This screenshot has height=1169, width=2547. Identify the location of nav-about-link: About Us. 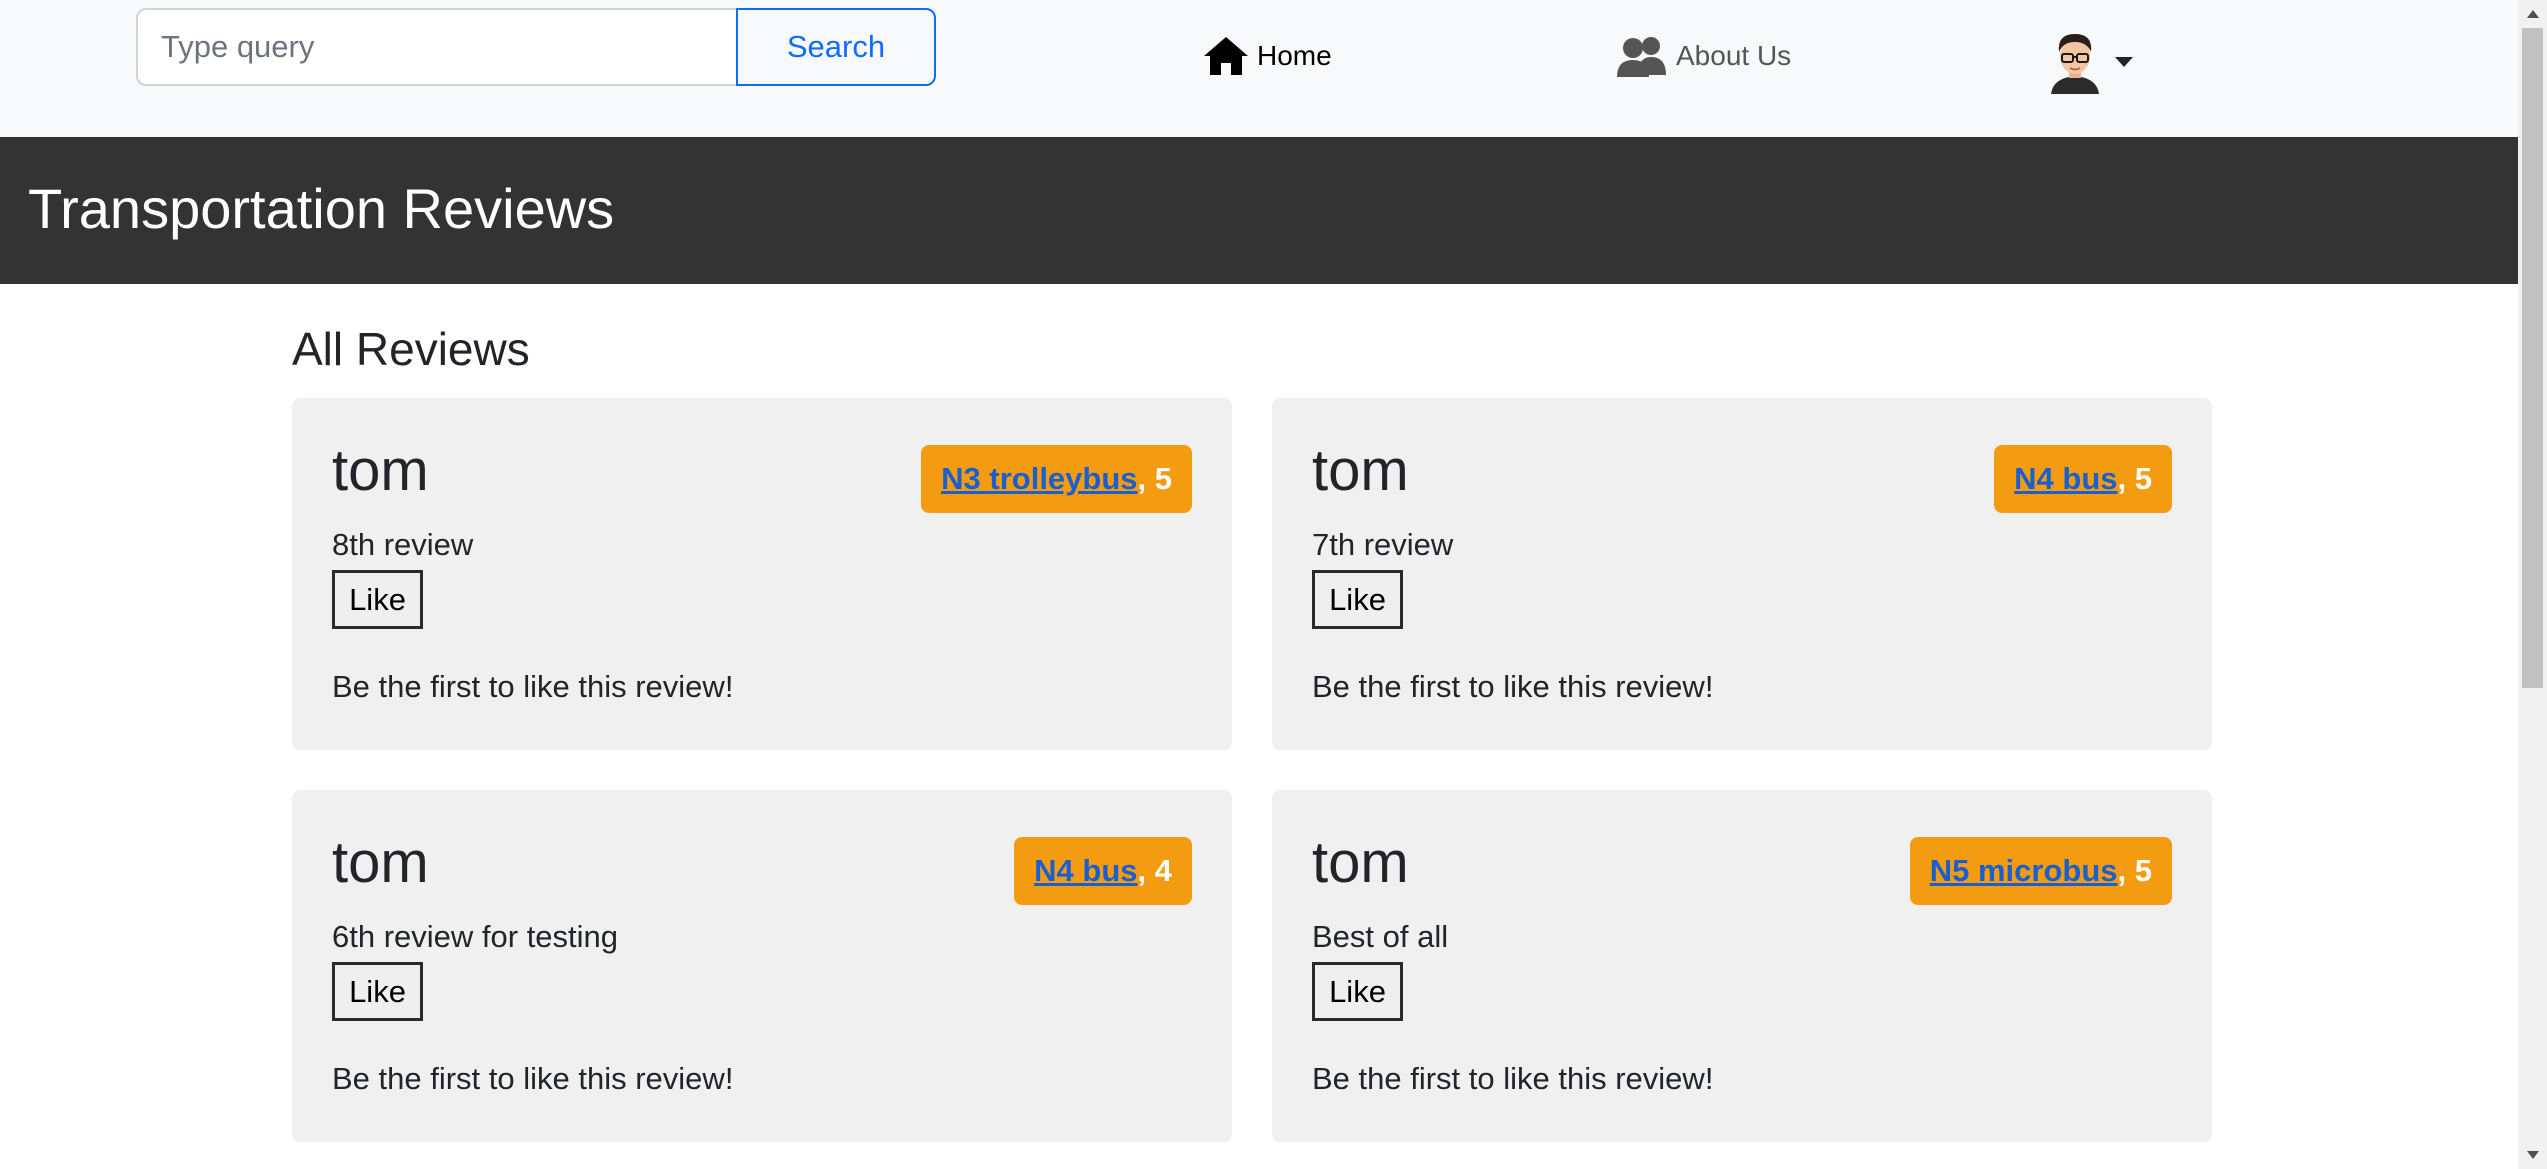
(1703, 56).